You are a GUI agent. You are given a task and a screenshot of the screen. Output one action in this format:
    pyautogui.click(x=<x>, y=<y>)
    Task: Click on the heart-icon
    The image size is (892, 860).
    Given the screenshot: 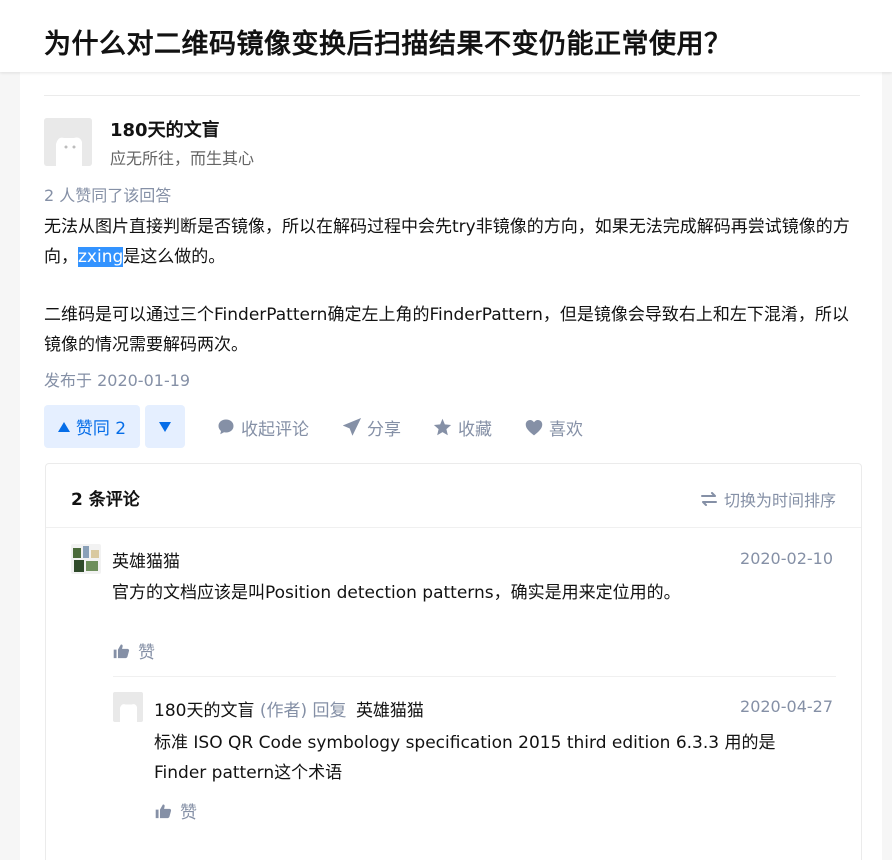 What is the action you would take?
    pyautogui.click(x=534, y=427)
    